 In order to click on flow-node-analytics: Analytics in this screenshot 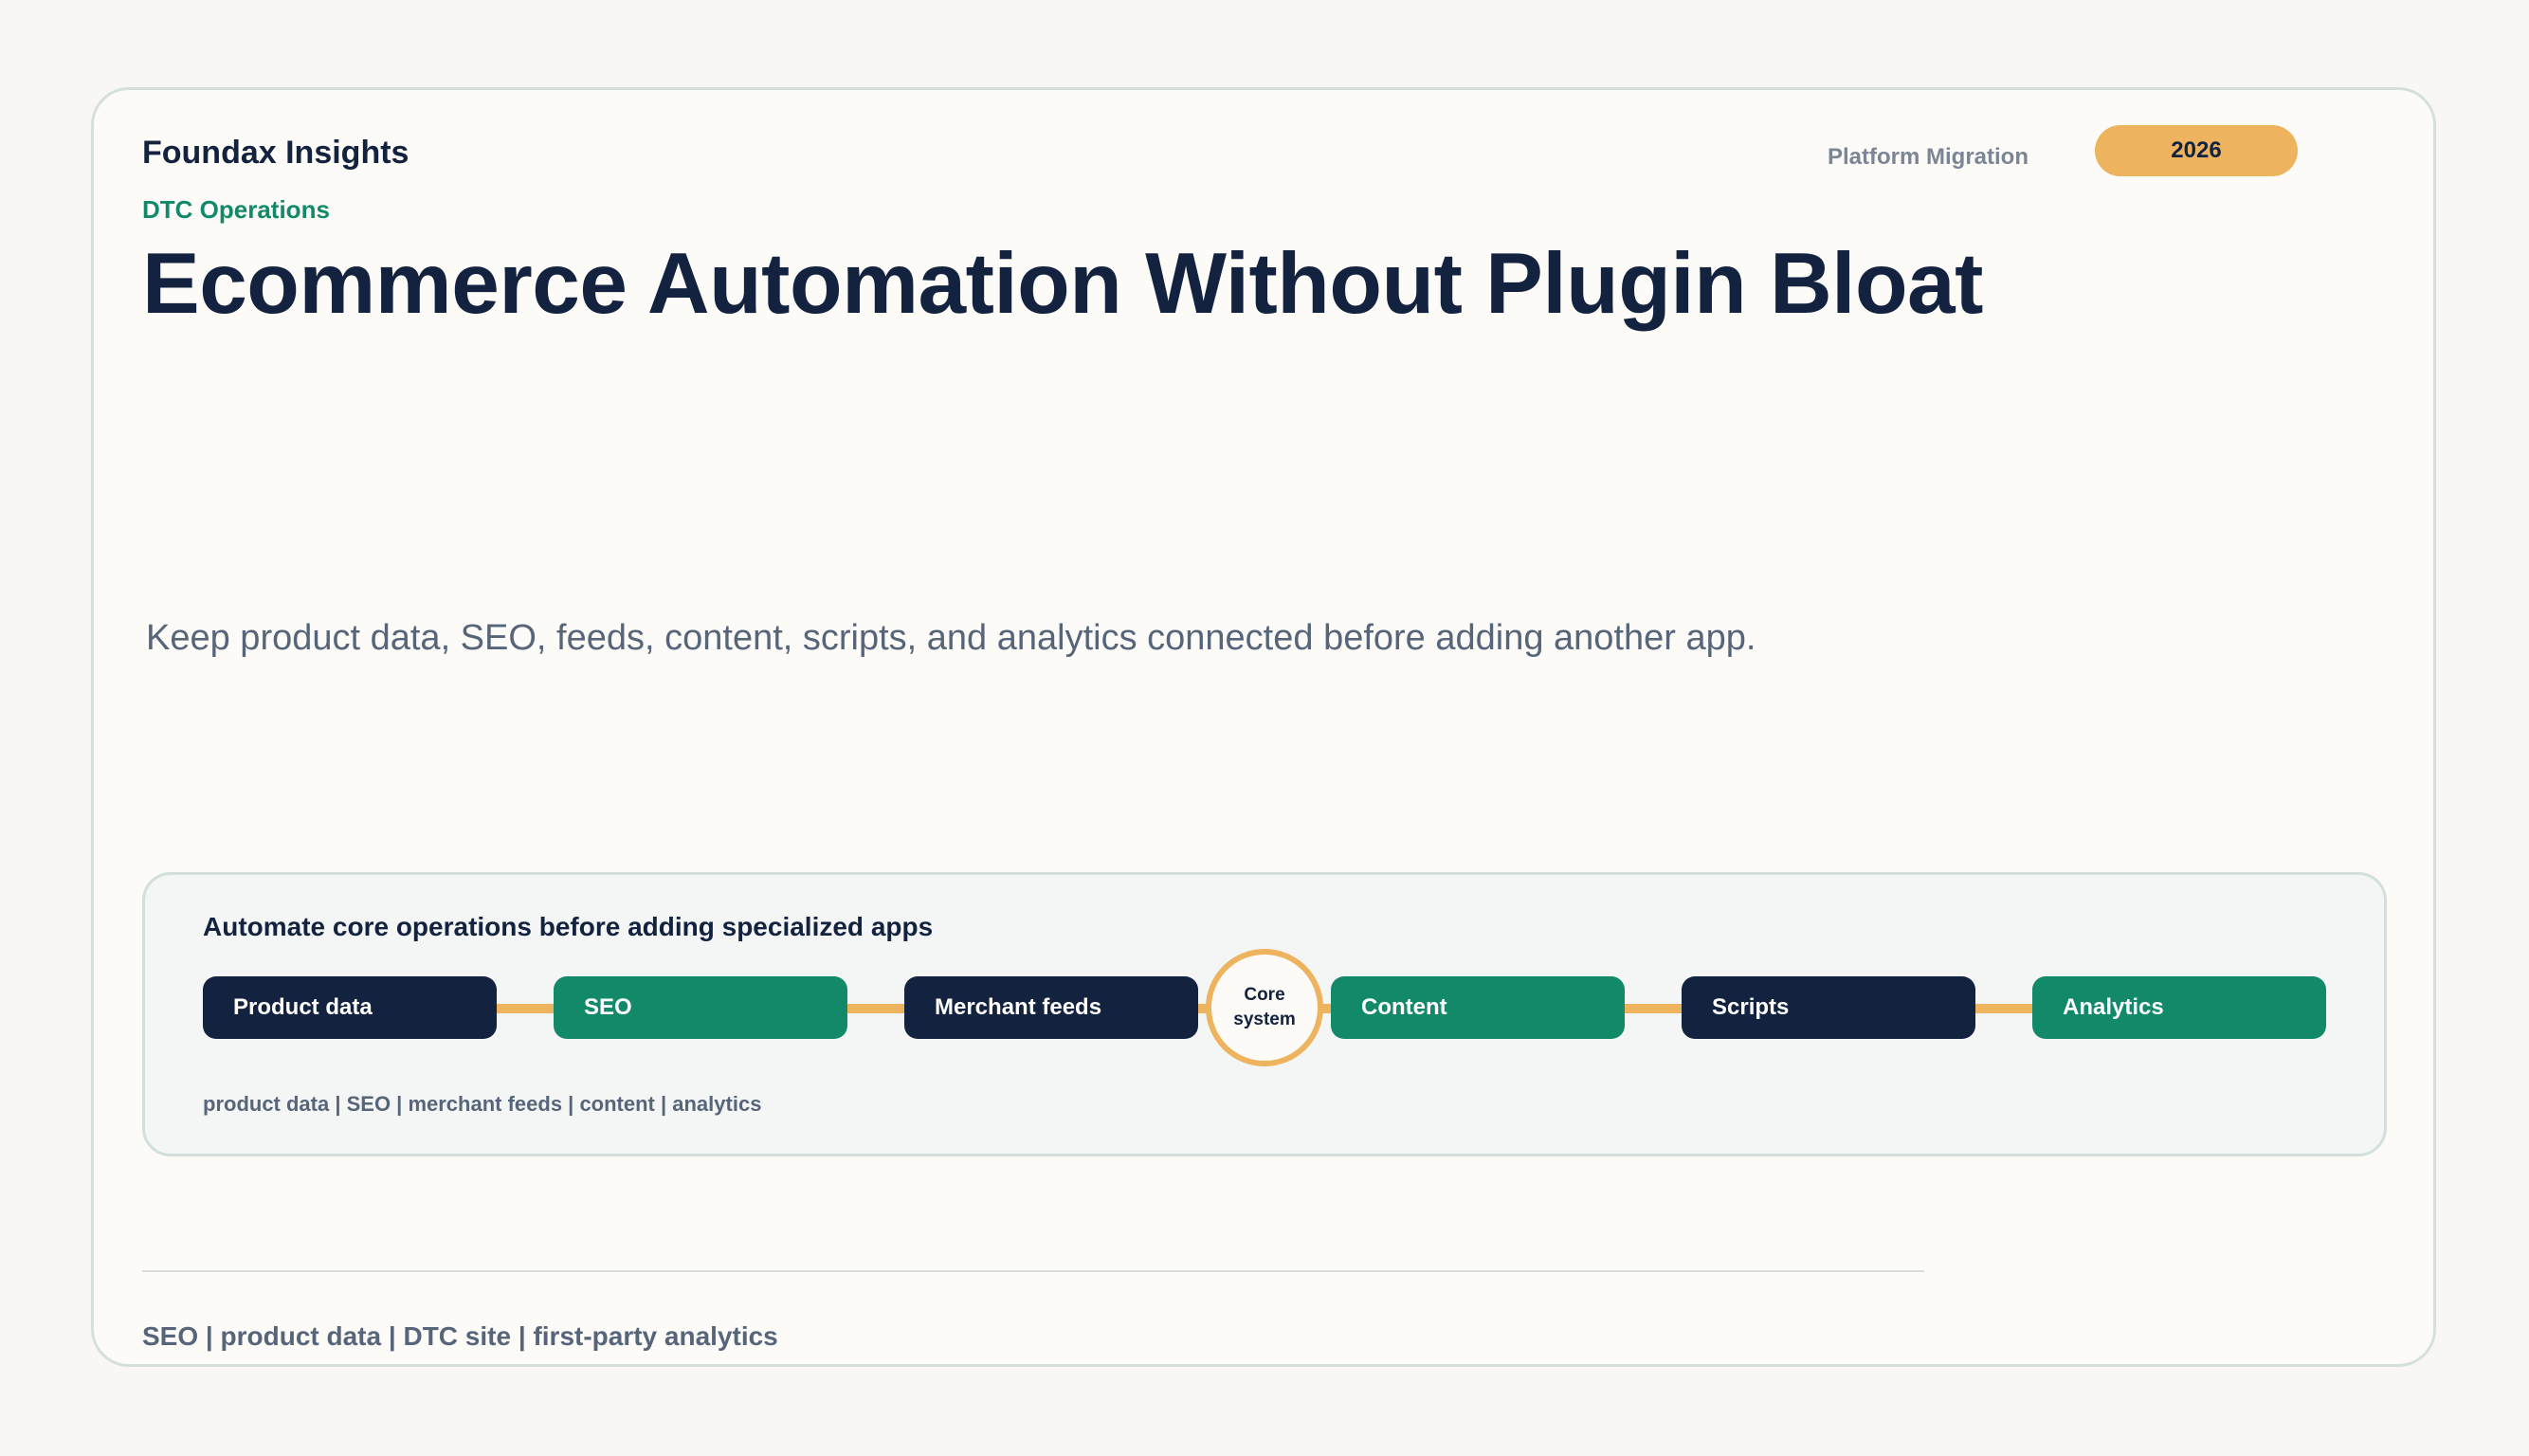, I will do `click(2179, 1007)`.